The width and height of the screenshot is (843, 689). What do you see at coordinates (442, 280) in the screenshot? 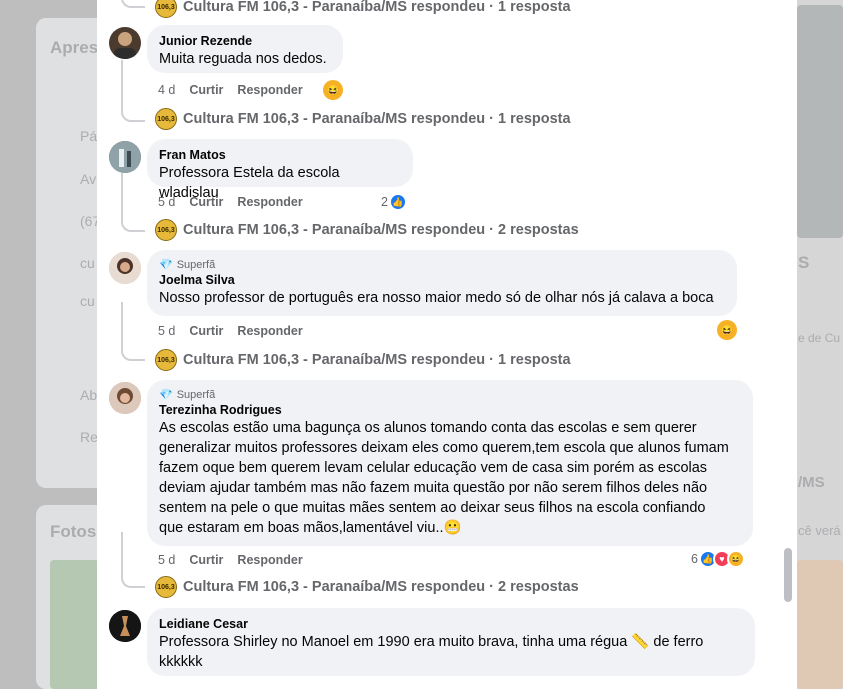
I see `comment-author: Joelma Silva` at bounding box center [442, 280].